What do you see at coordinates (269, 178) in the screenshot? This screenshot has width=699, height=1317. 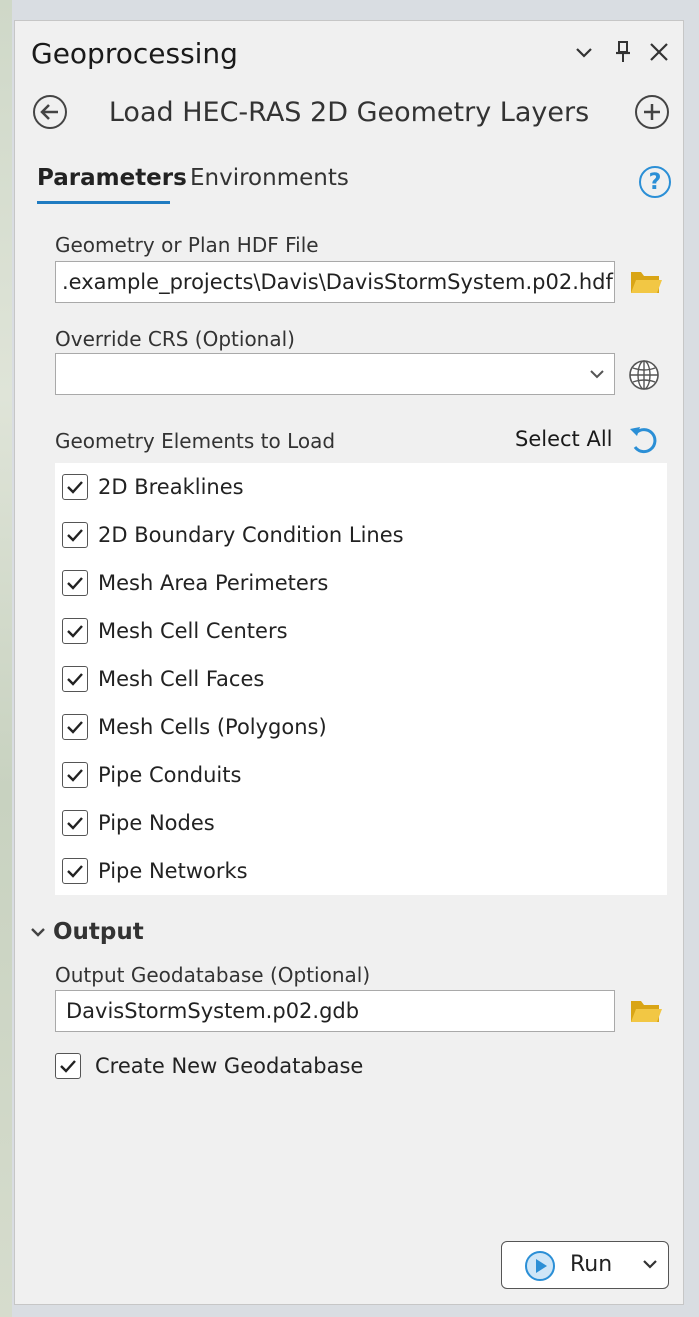 I see `tab-environments: Environments` at bounding box center [269, 178].